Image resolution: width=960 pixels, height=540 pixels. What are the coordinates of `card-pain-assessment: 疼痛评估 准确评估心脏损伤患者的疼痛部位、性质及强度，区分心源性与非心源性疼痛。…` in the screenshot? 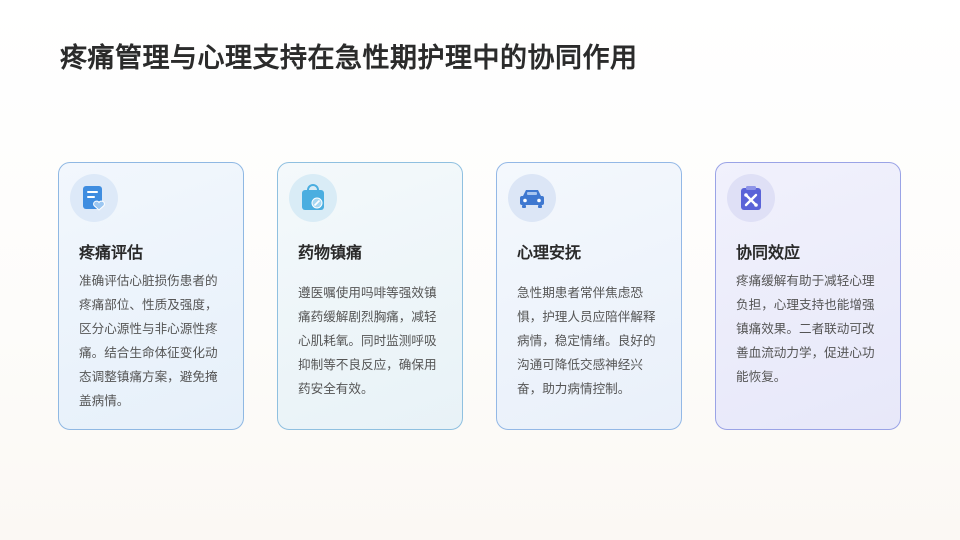 It's located at (151, 296).